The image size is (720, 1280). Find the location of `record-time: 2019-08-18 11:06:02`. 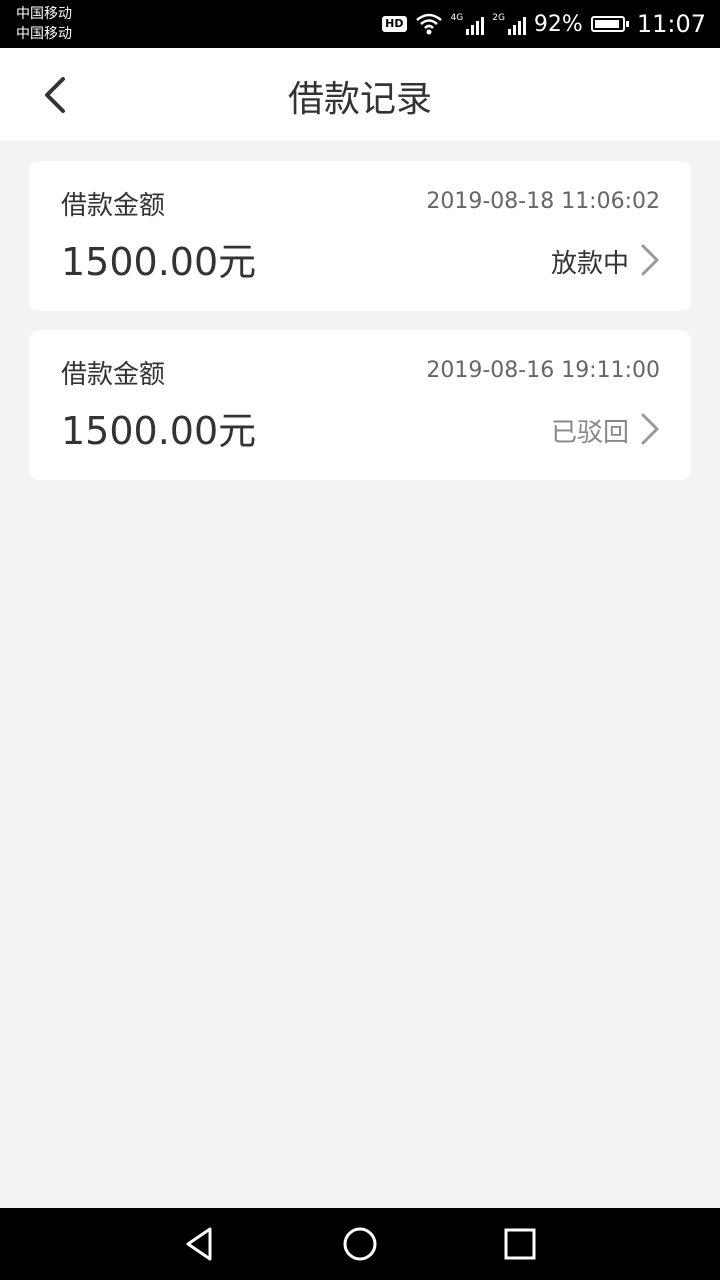

record-time: 2019-08-18 11:06:02 is located at coordinates (543, 201).